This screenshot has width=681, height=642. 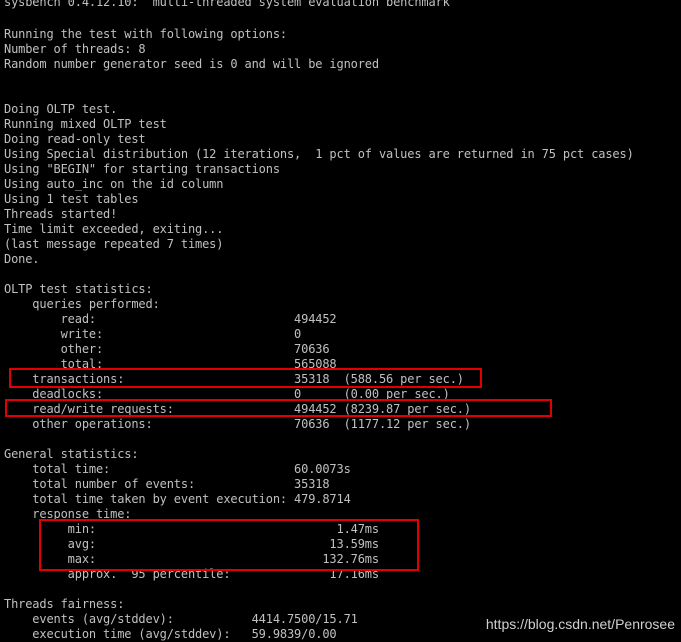 I want to click on terminal-line: total number of events: 35318, so click(x=167, y=484).